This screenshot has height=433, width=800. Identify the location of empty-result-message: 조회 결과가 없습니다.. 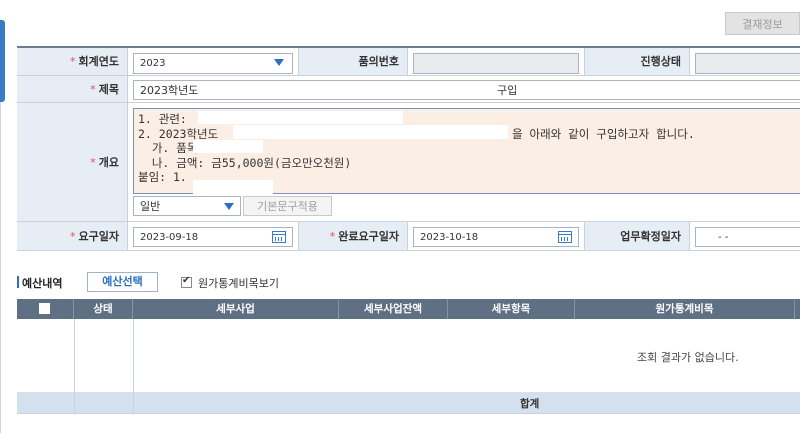
(688, 357).